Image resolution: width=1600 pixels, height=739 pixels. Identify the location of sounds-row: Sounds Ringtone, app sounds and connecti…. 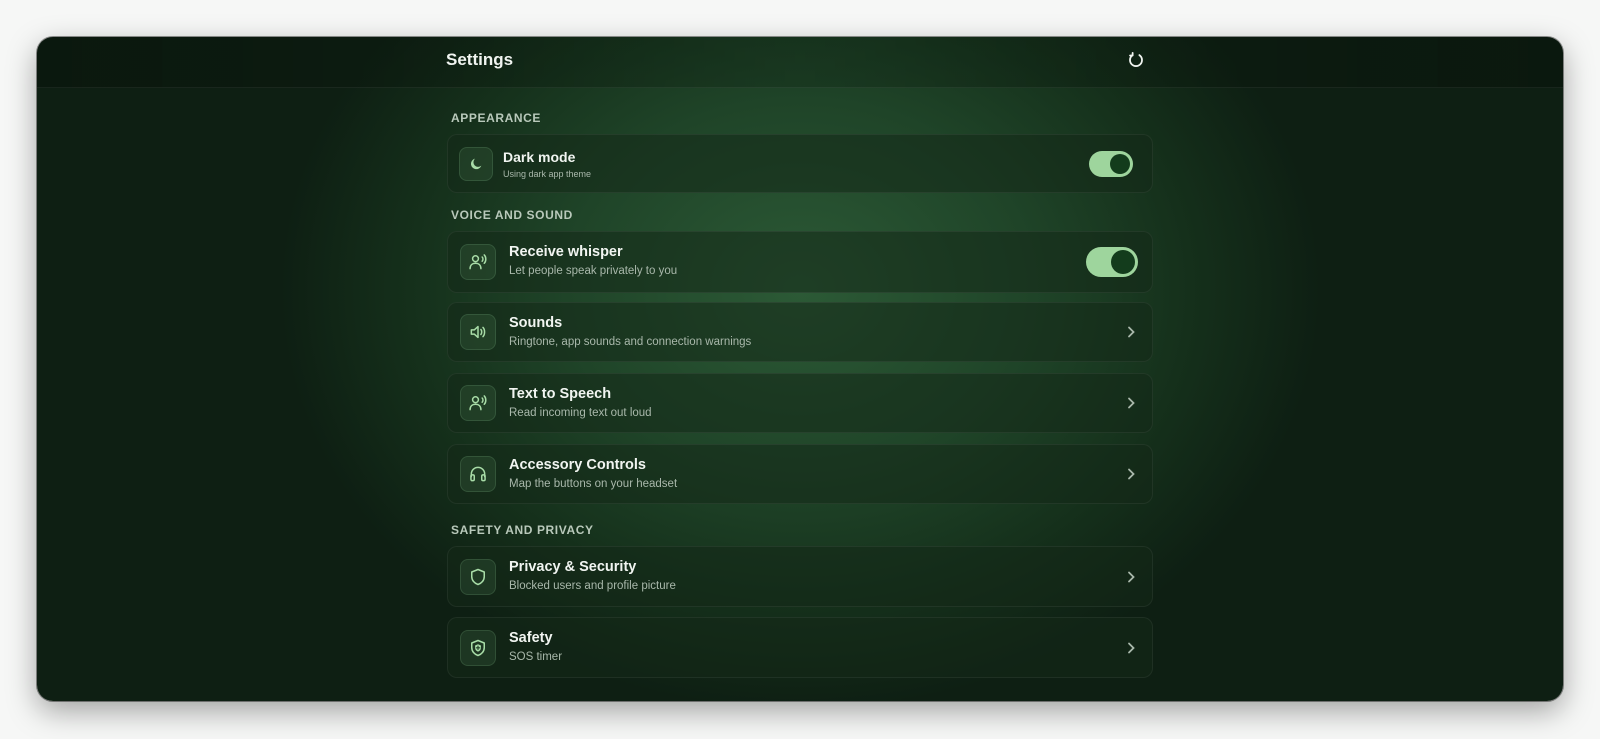
(800, 332).